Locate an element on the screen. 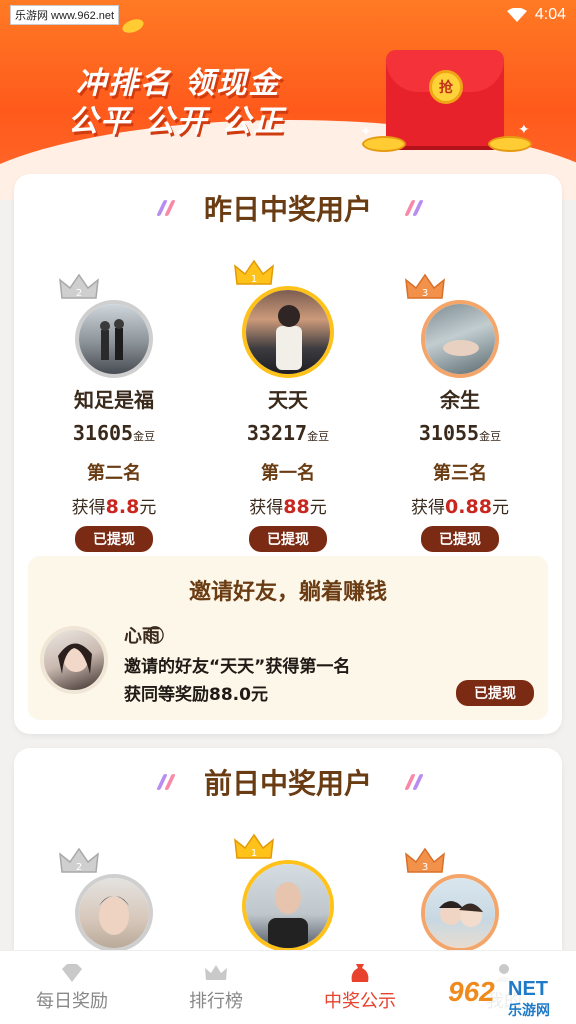  prize-text: 获得8.8元 is located at coordinates (114, 507).